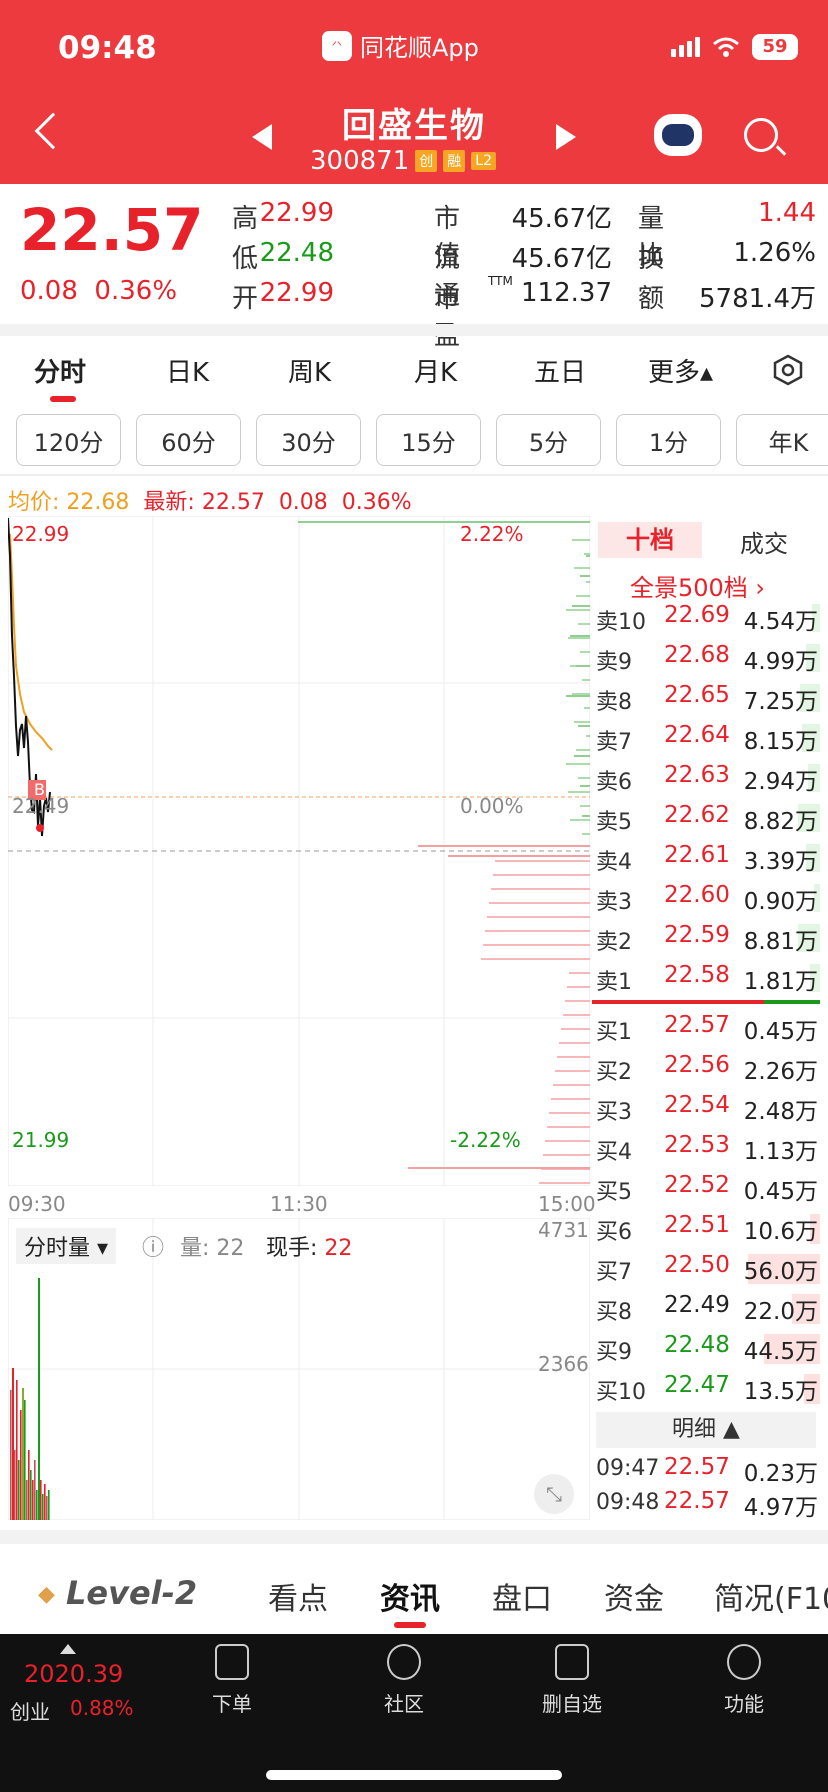 The height and width of the screenshot is (1792, 828). I want to click on battery-icon: 59, so click(775, 47).